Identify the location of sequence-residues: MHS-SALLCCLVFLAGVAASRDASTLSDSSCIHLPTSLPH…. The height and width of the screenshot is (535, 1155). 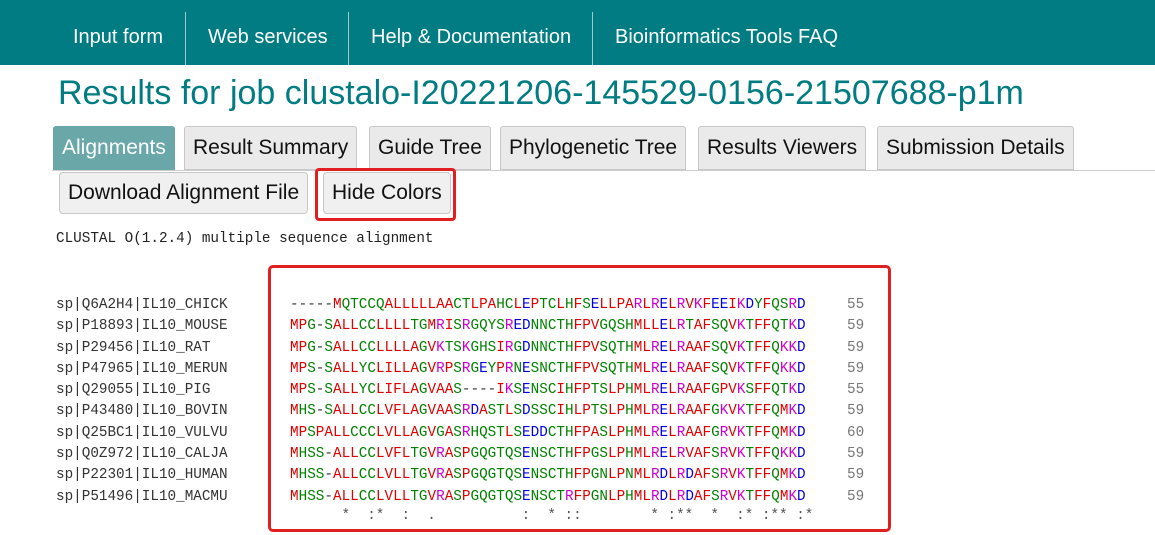
(548, 411).